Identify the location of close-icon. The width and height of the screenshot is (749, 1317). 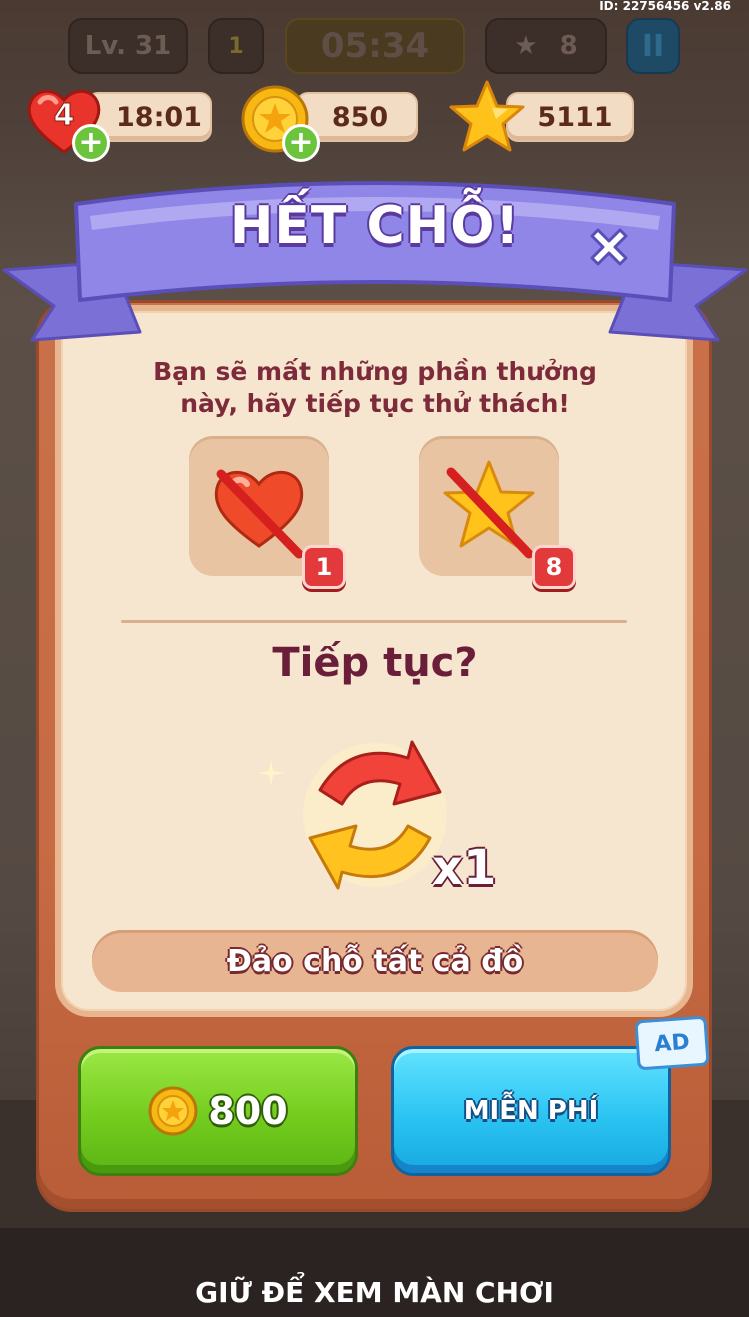
(609, 247).